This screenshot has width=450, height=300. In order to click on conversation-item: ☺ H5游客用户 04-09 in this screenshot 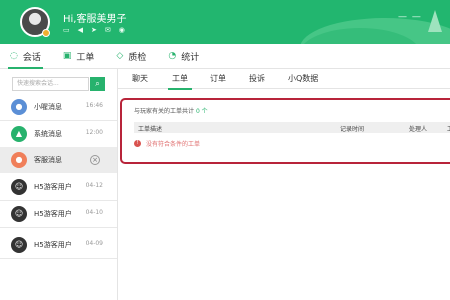, I will do `click(58, 245)`.